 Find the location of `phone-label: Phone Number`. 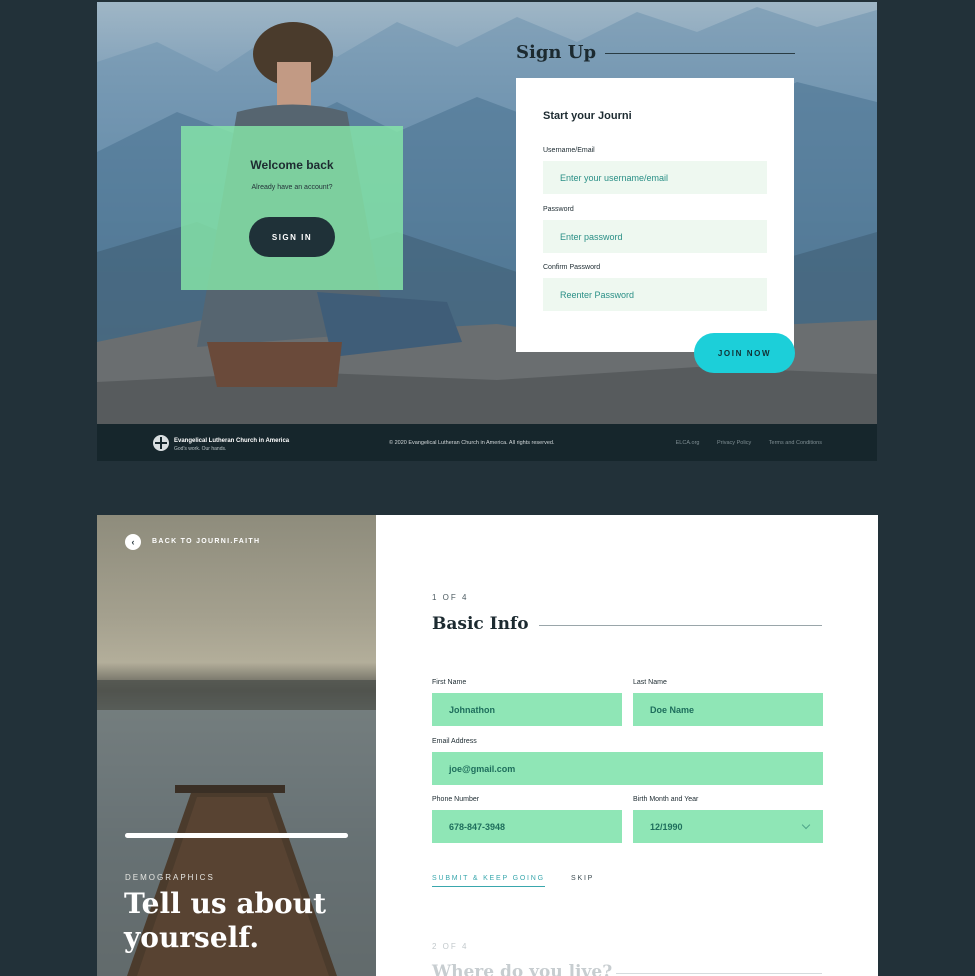

phone-label: Phone Number is located at coordinates (456, 799).